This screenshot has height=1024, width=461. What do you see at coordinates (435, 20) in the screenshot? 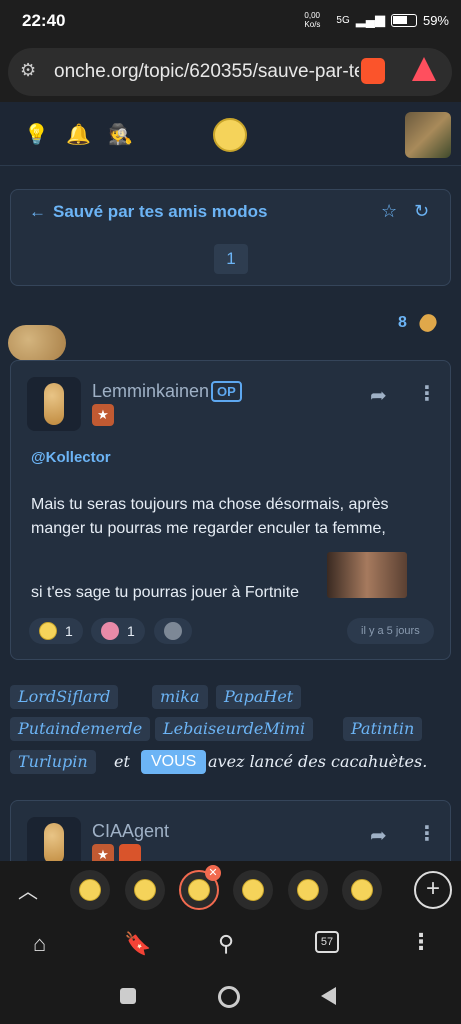
I see `battery-level: 59%` at bounding box center [435, 20].